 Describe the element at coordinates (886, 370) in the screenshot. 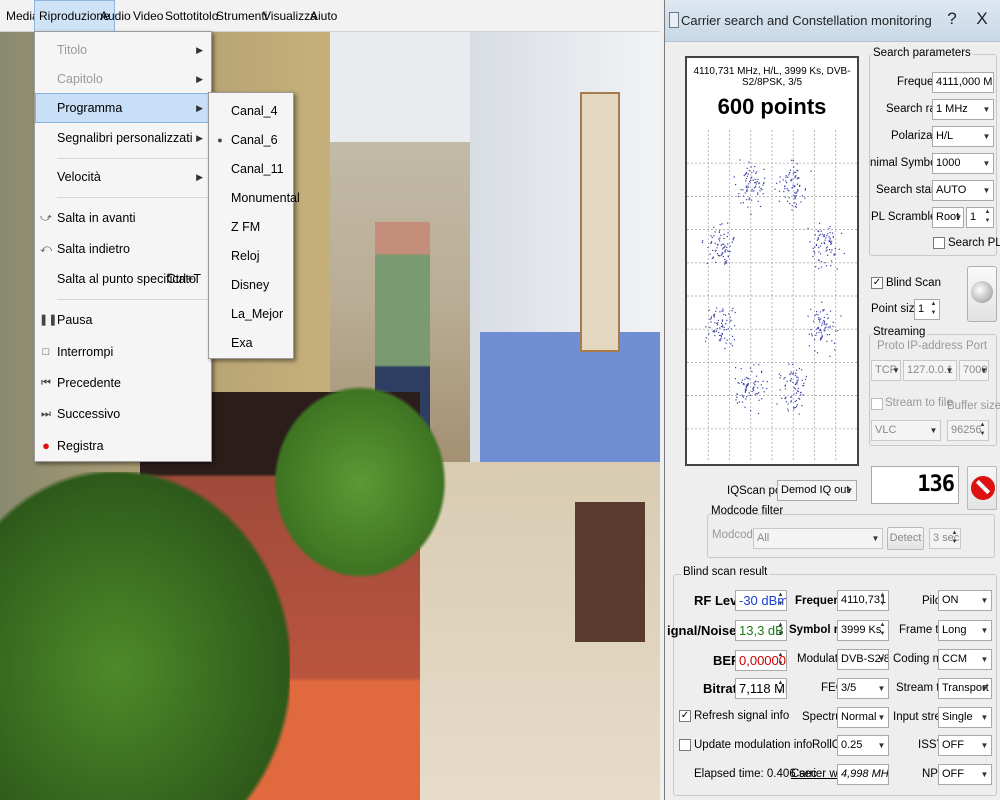

I see `proto-select: TCP ▼` at that location.